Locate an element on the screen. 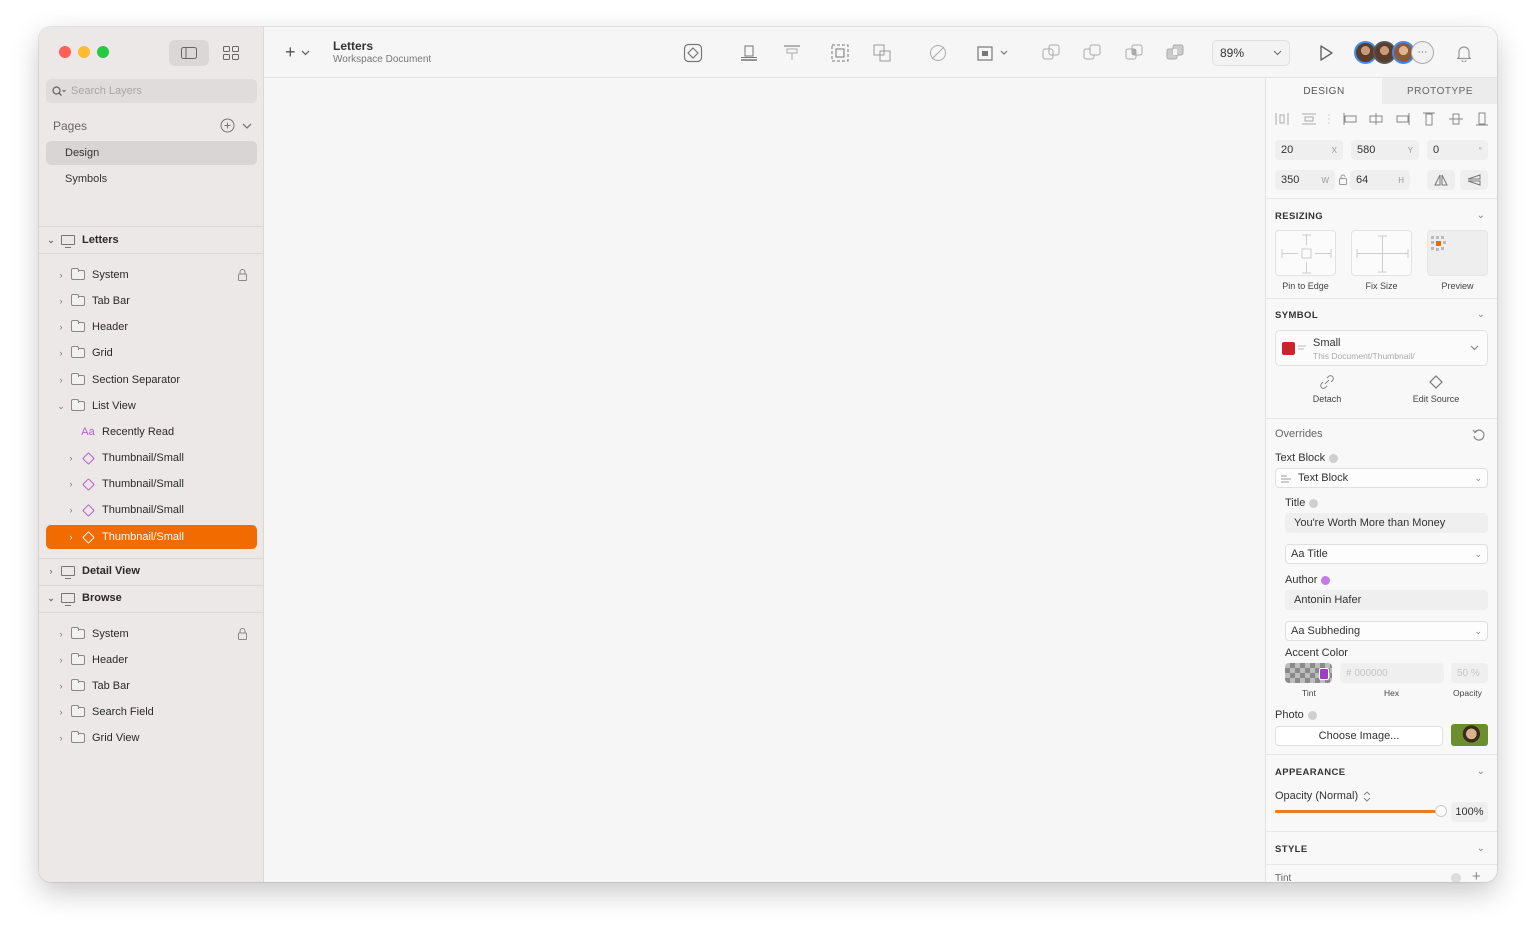  sidebar-toggle-button is located at coordinates (189, 53).